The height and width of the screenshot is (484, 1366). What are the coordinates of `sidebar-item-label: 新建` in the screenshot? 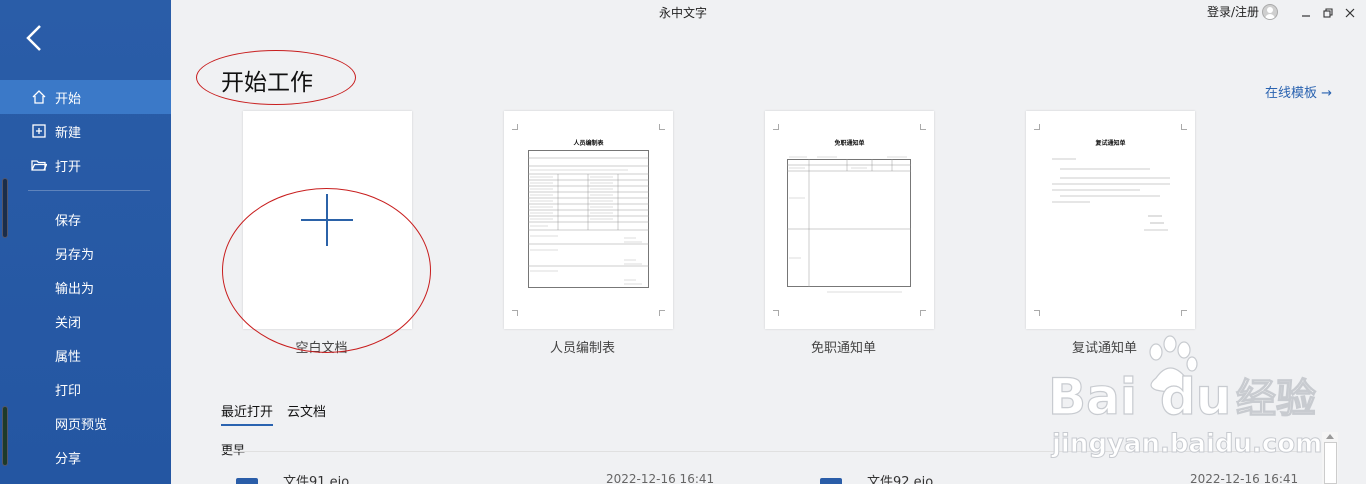 It's located at (68, 133).